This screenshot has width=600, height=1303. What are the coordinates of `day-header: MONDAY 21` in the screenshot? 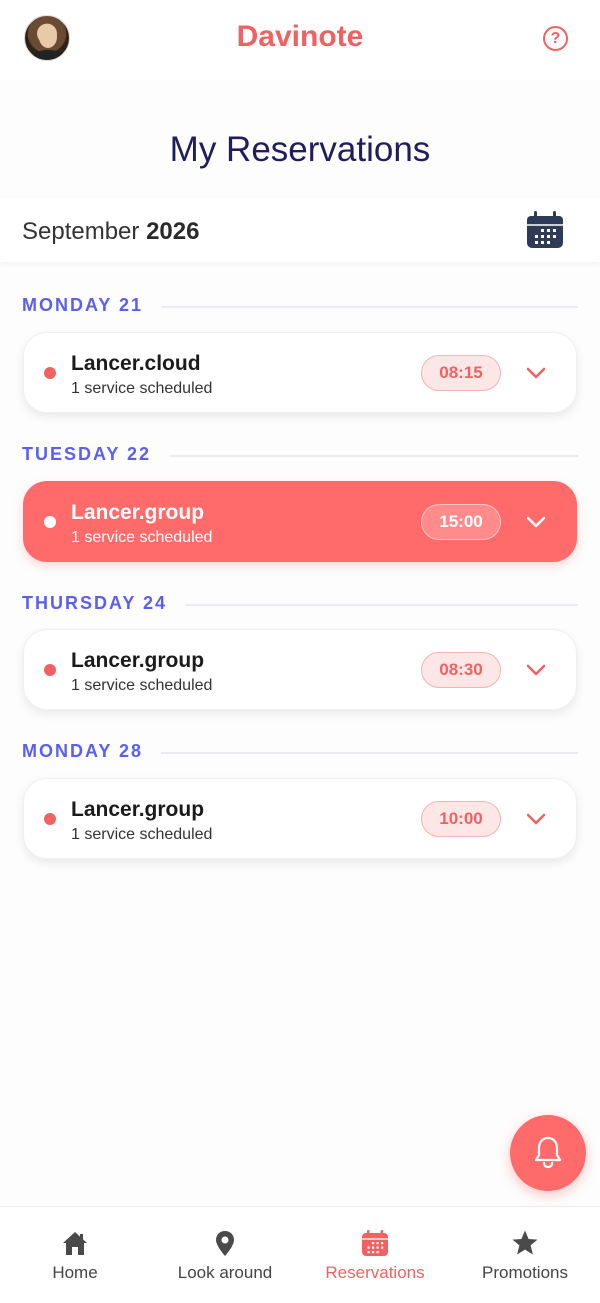 It's located at (300, 306).